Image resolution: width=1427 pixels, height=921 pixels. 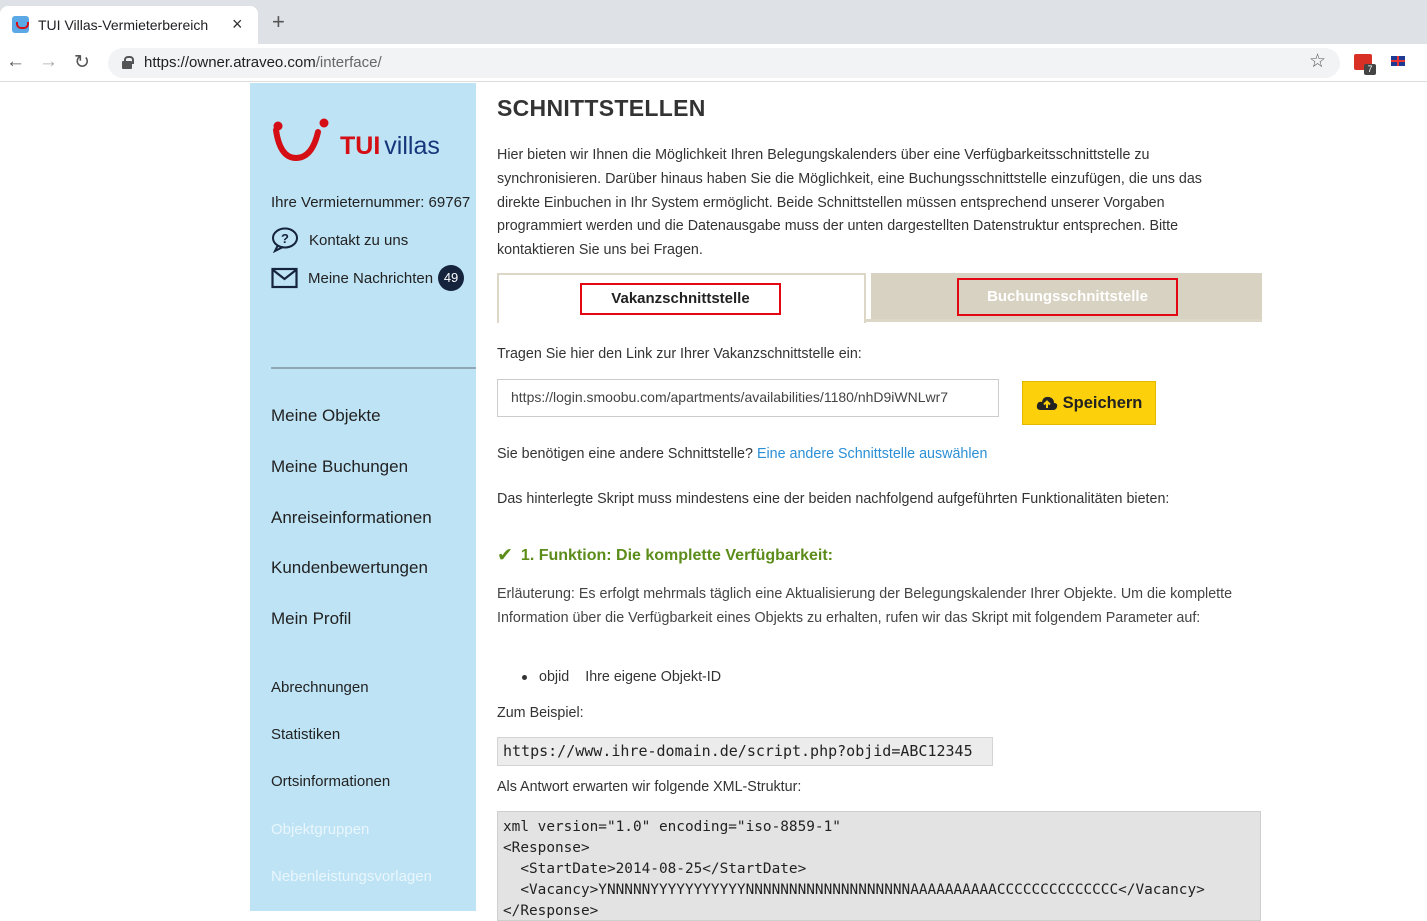 What do you see at coordinates (230, 62) in the screenshot?
I see `url-host: https://owner.atraveo.com` at bounding box center [230, 62].